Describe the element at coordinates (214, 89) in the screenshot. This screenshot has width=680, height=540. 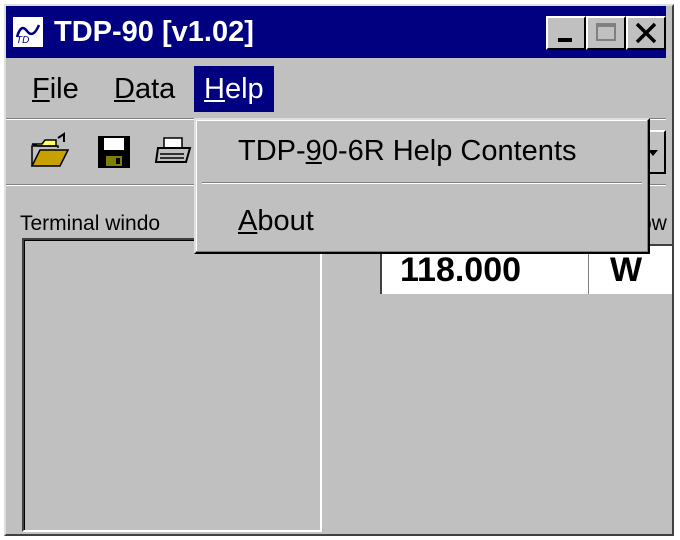
I see `menu-help-mnemonic: H` at that location.